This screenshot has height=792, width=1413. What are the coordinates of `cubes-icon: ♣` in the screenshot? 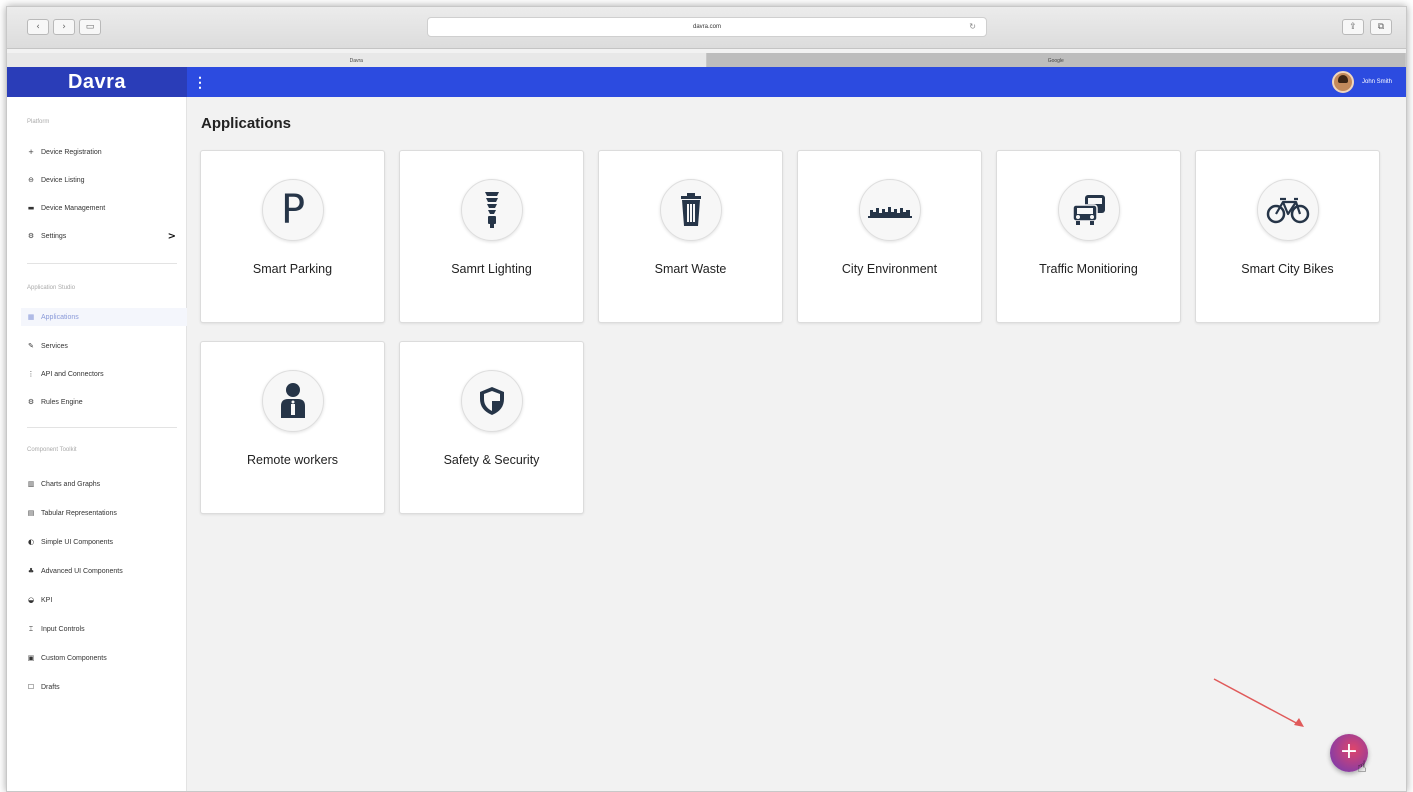 It's located at (31, 571).